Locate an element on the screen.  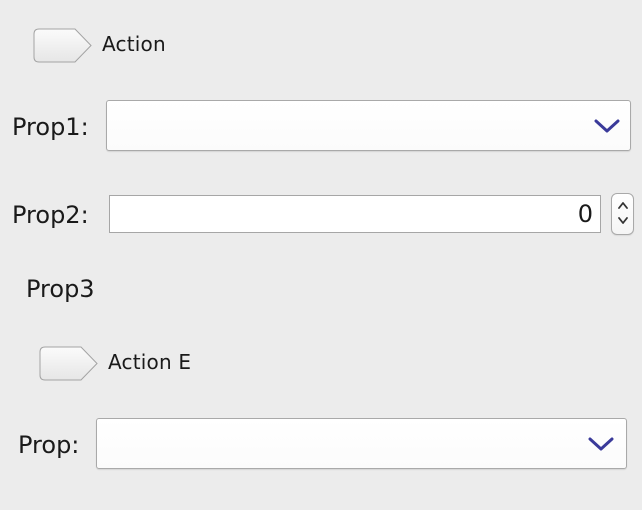
prop-combobox is located at coordinates (361, 443).